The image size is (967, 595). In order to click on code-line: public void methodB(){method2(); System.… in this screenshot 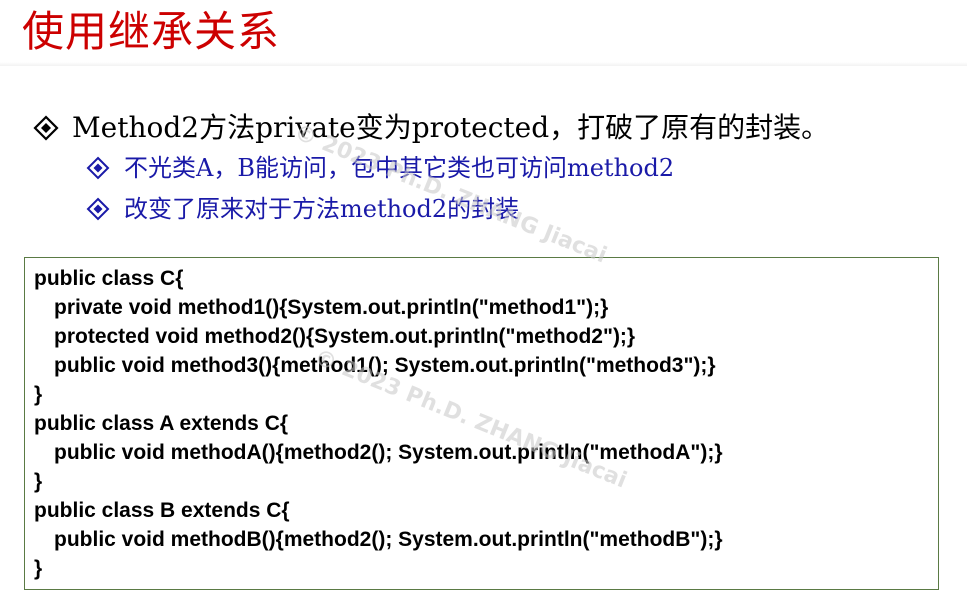, I will do `click(388, 539)`.